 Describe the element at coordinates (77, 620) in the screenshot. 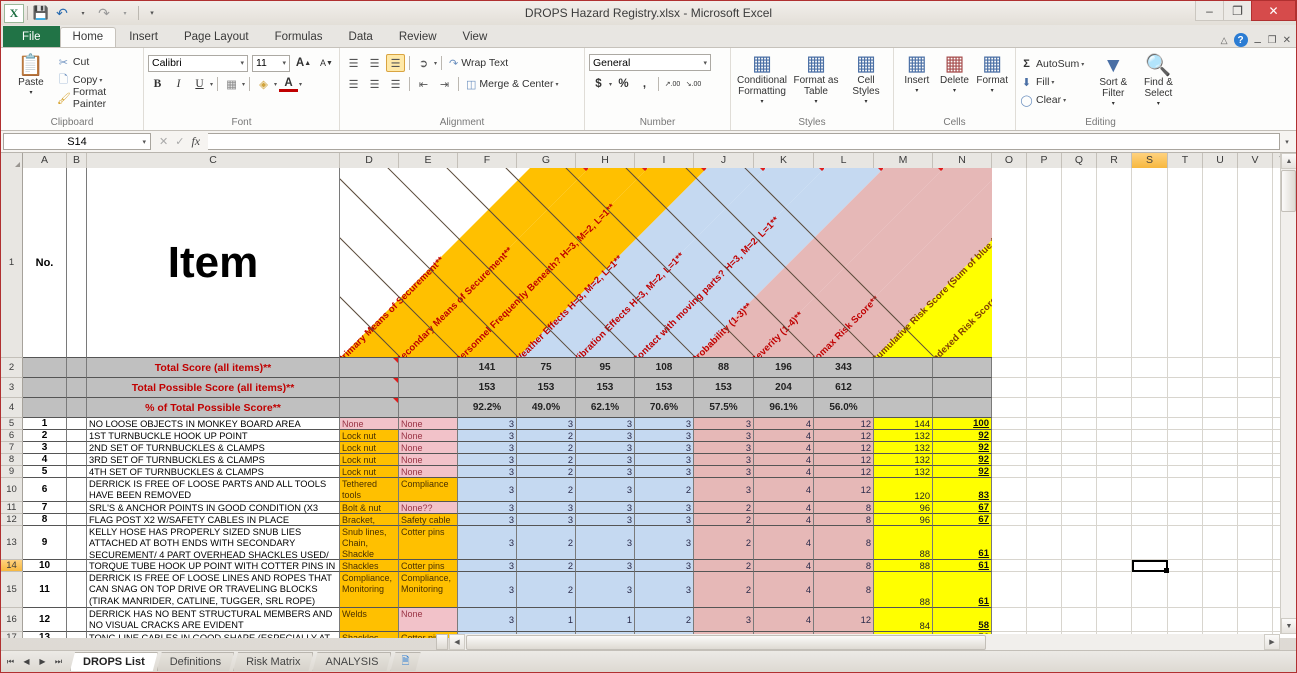

I see `cell-b16` at that location.